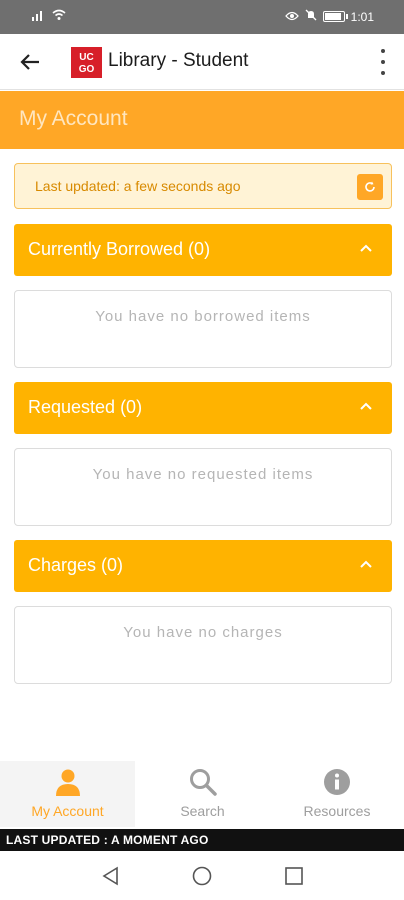 The image size is (404, 900). What do you see at coordinates (383, 62) in the screenshot?
I see `more-vertical-icon` at bounding box center [383, 62].